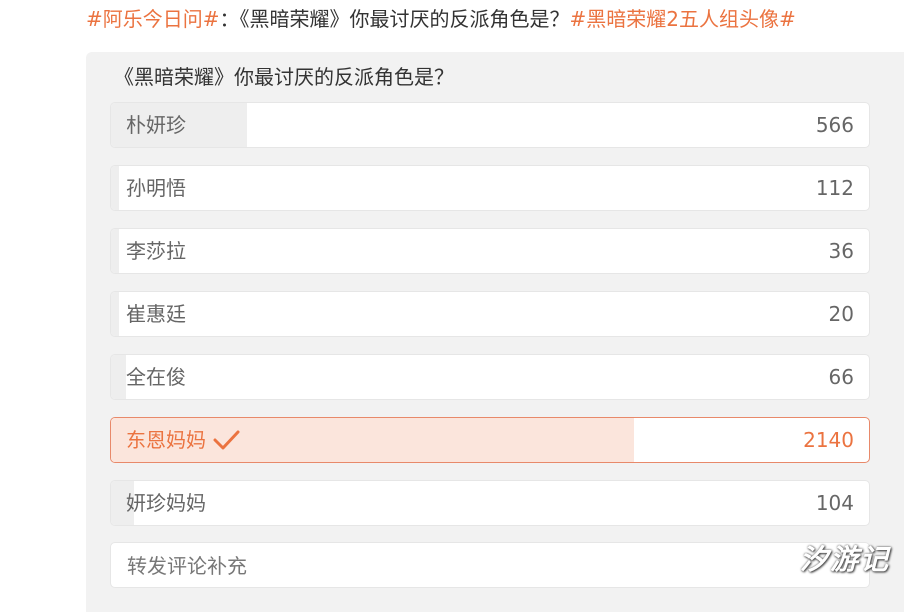 The image size is (904, 612). What do you see at coordinates (153, 19) in the screenshot?
I see `hashtag-link-alejinriwen: #阿乐今日问#` at bounding box center [153, 19].